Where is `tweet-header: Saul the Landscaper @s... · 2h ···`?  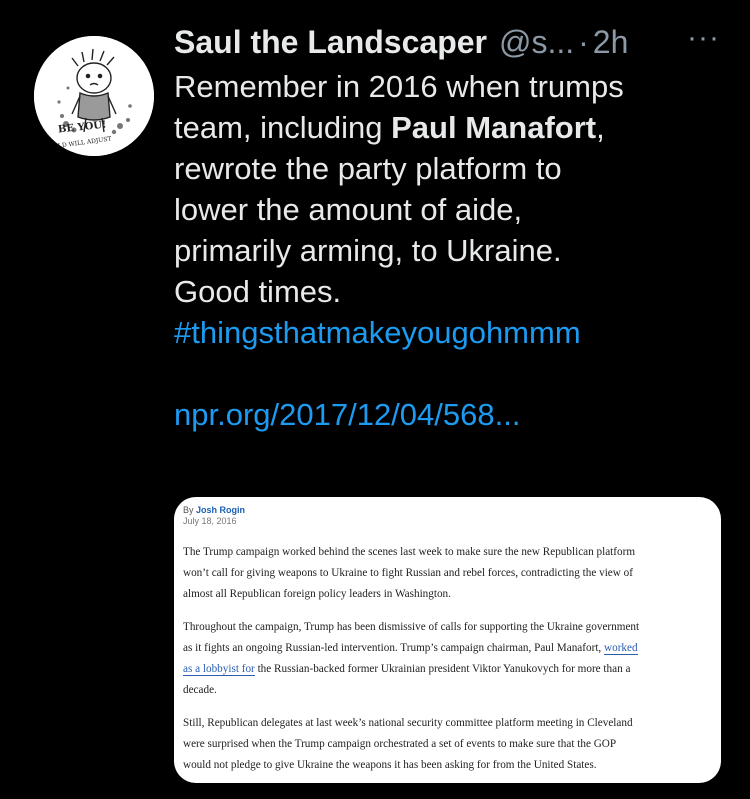
tweet-header: Saul the Landscaper @s... · 2h ··· is located at coordinates (447, 42).